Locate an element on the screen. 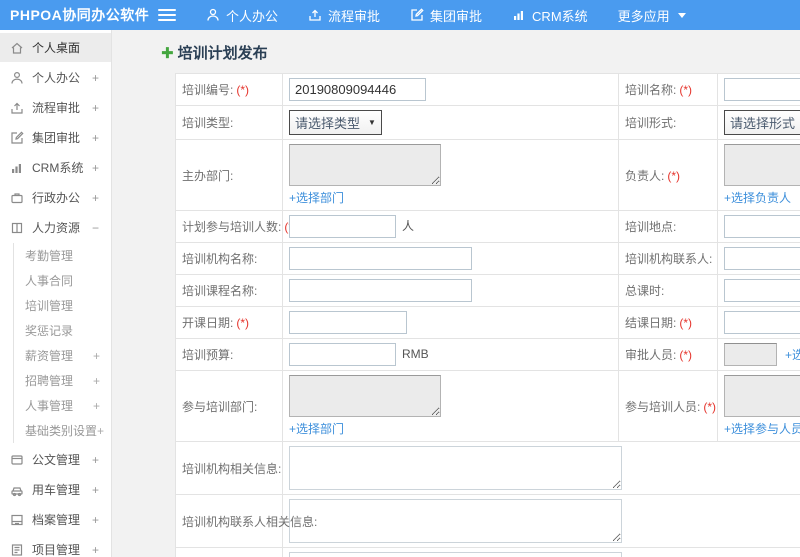 The height and width of the screenshot is (557, 800). collapse-icon: − is located at coordinates (96, 228).